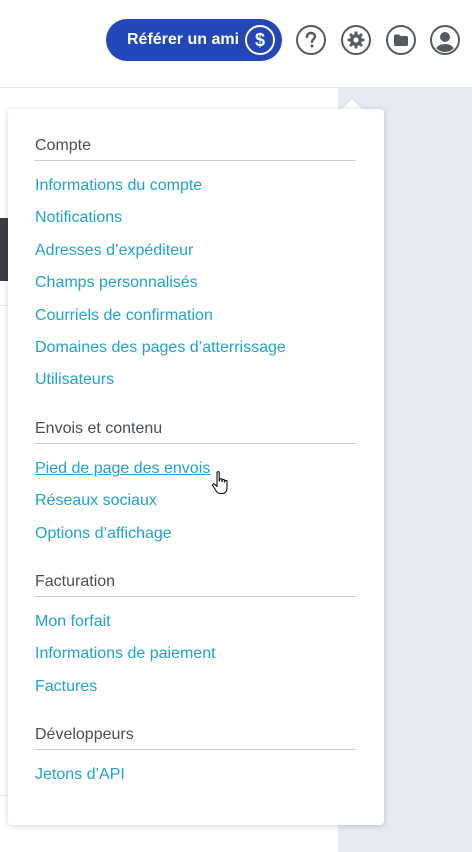  Describe the element at coordinates (195, 319) in the screenshot. I see `menu-item-confirmation-emails: Courriels de confirmation` at that location.